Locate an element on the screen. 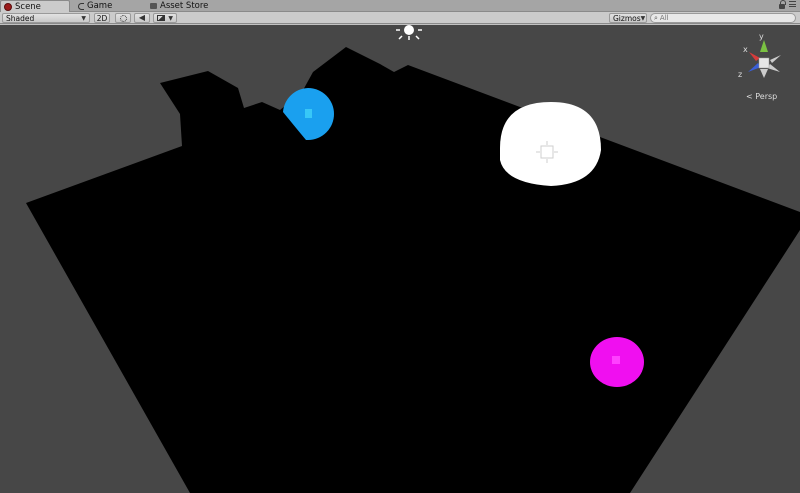  shading-mode-dropdown: Shaded ▼ is located at coordinates (46, 18).